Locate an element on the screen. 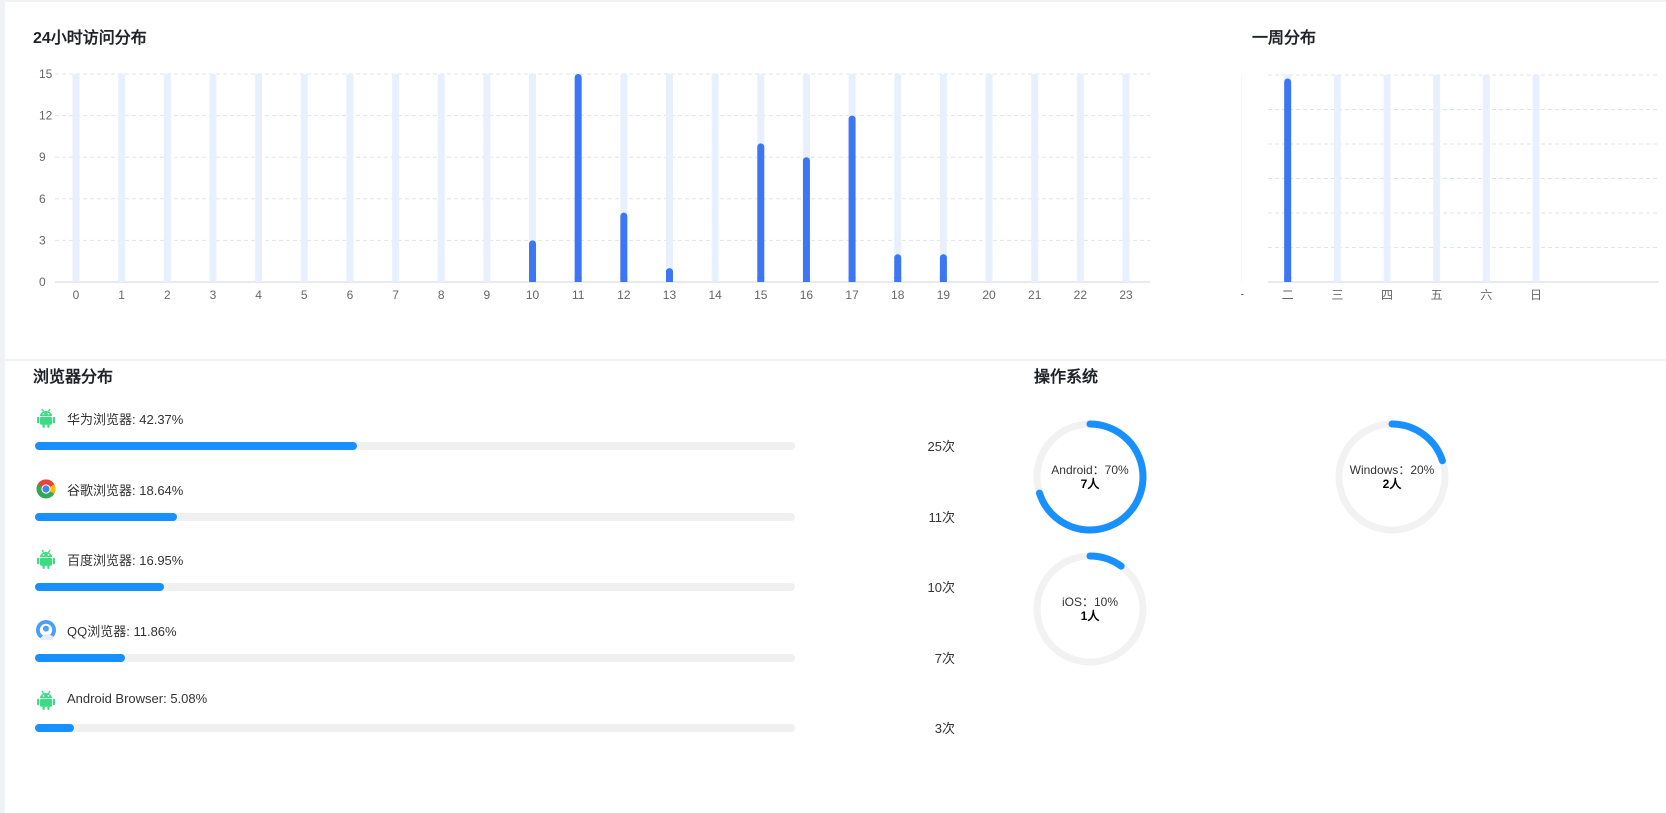  os-panel-title: 操作系统 is located at coordinates (1066, 377).